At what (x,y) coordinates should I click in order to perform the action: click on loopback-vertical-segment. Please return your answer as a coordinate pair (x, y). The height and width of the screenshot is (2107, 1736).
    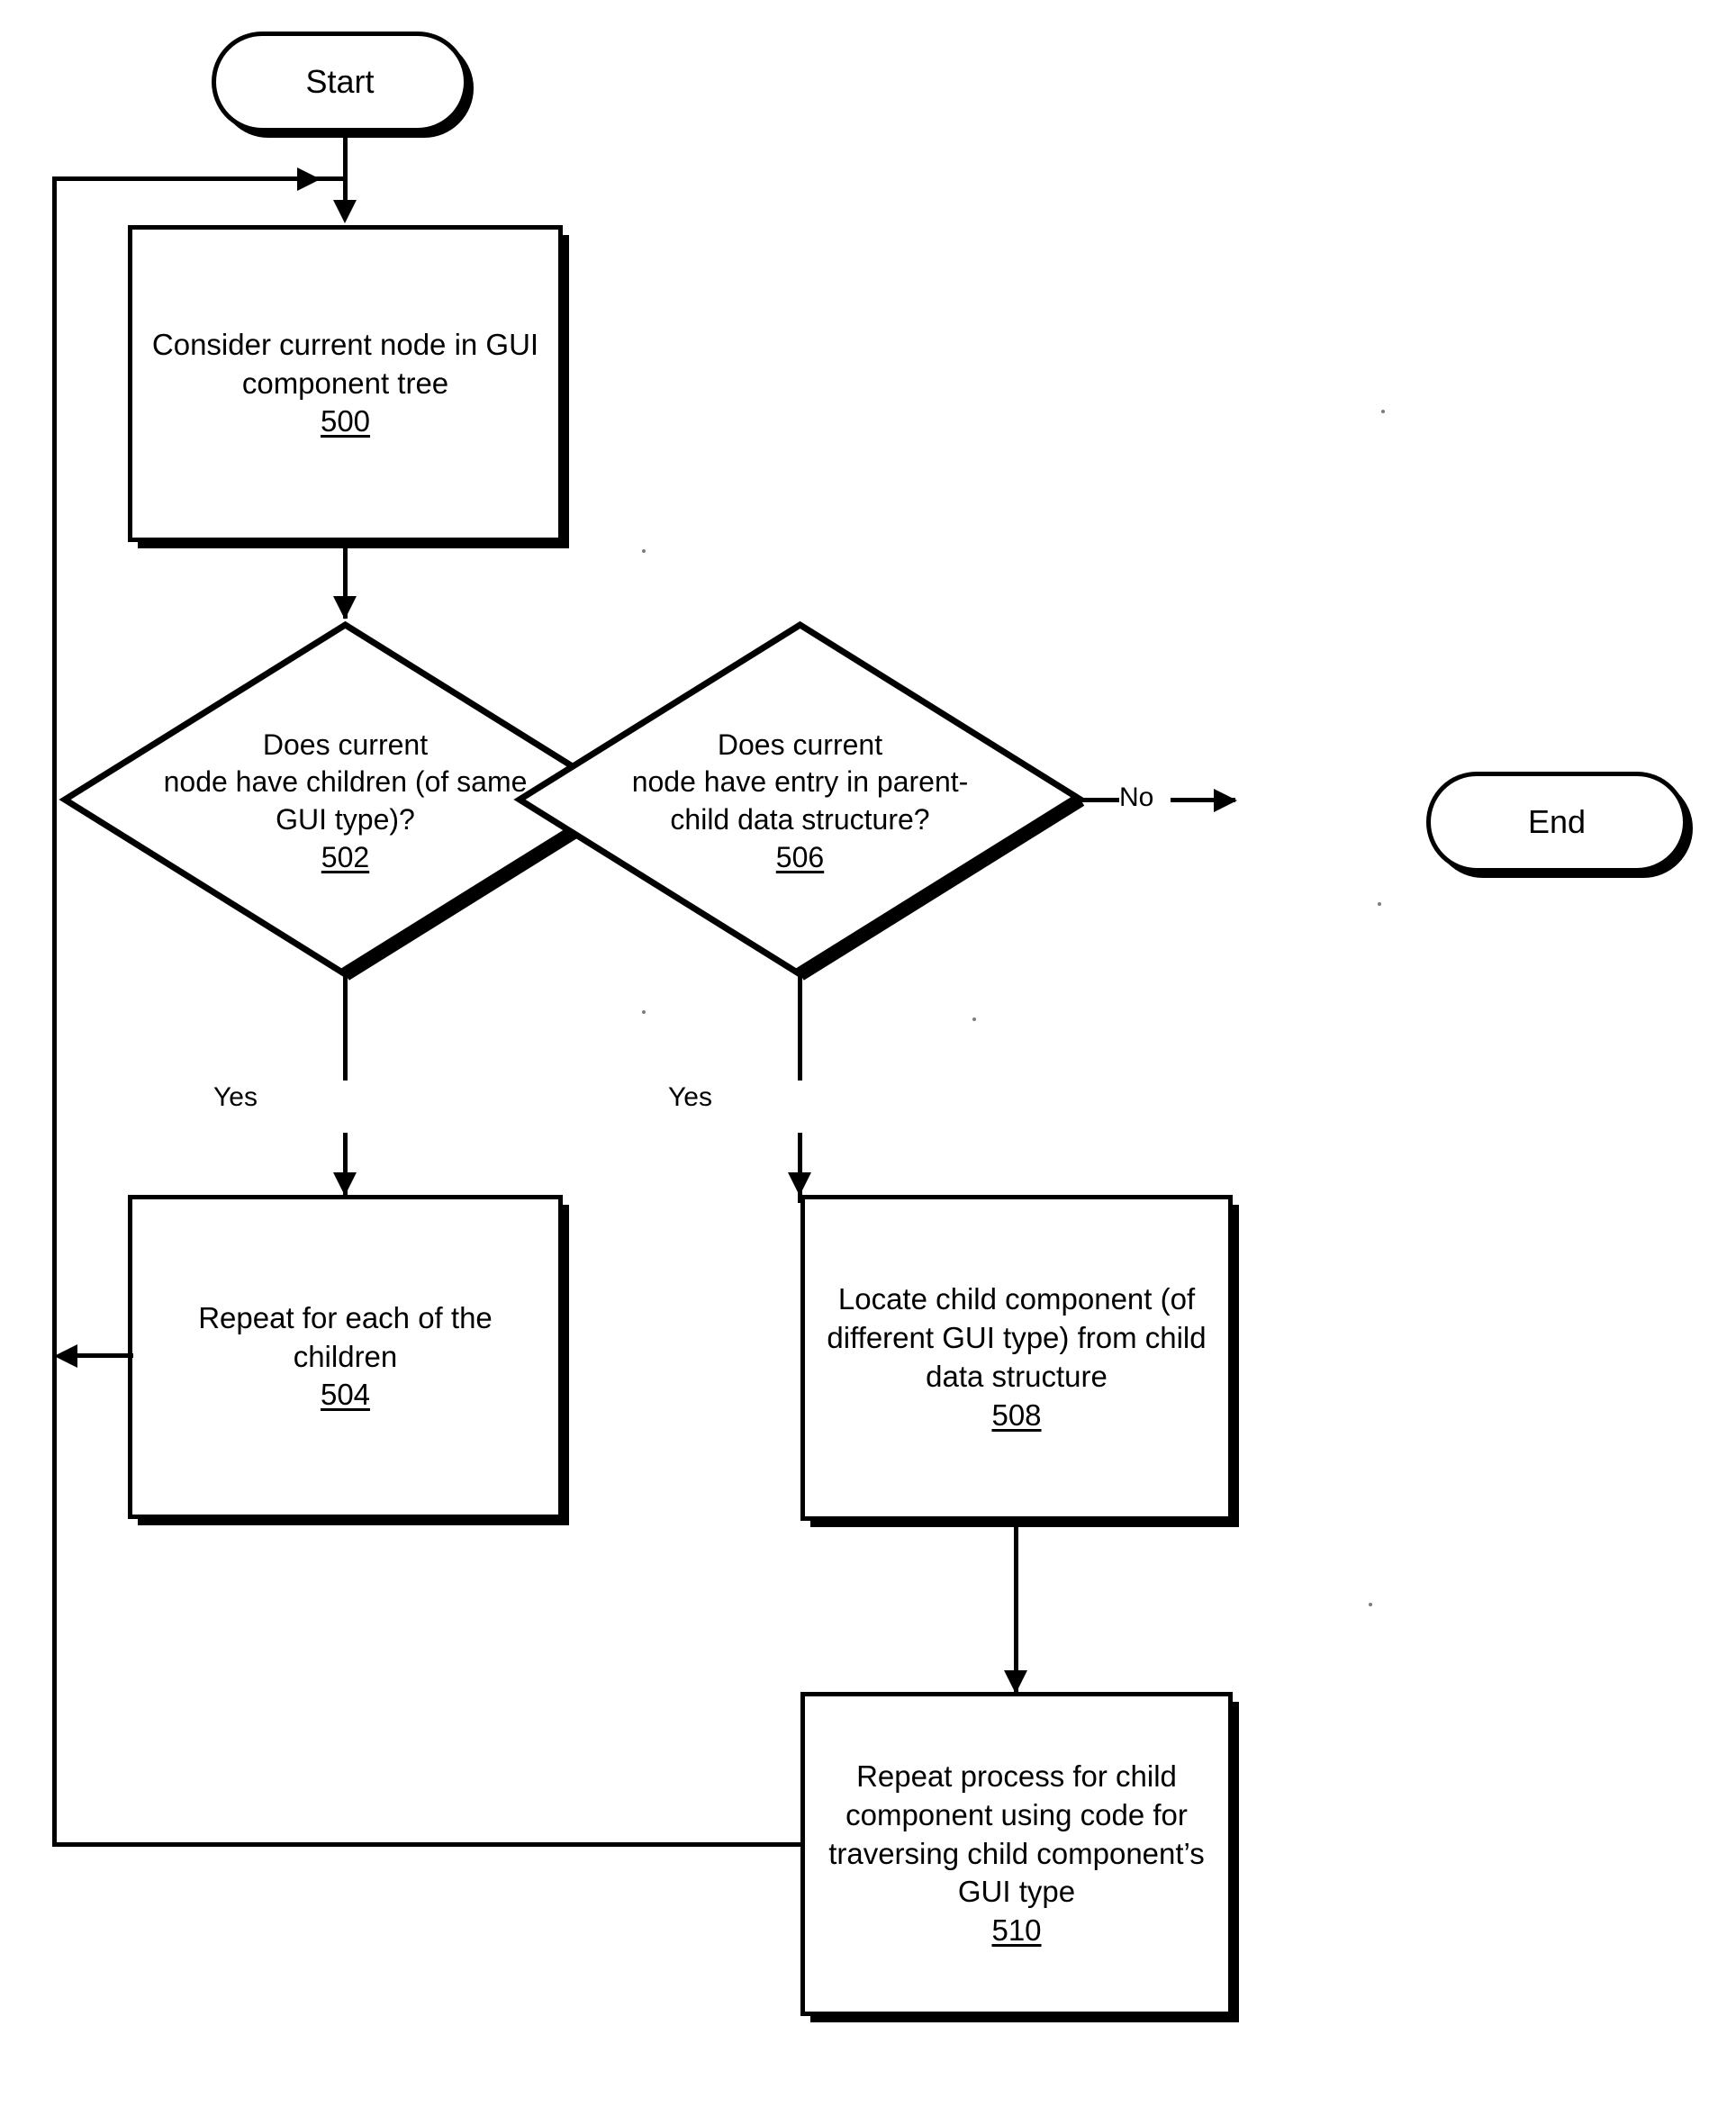
    Looking at the image, I should click on (54, 1011).